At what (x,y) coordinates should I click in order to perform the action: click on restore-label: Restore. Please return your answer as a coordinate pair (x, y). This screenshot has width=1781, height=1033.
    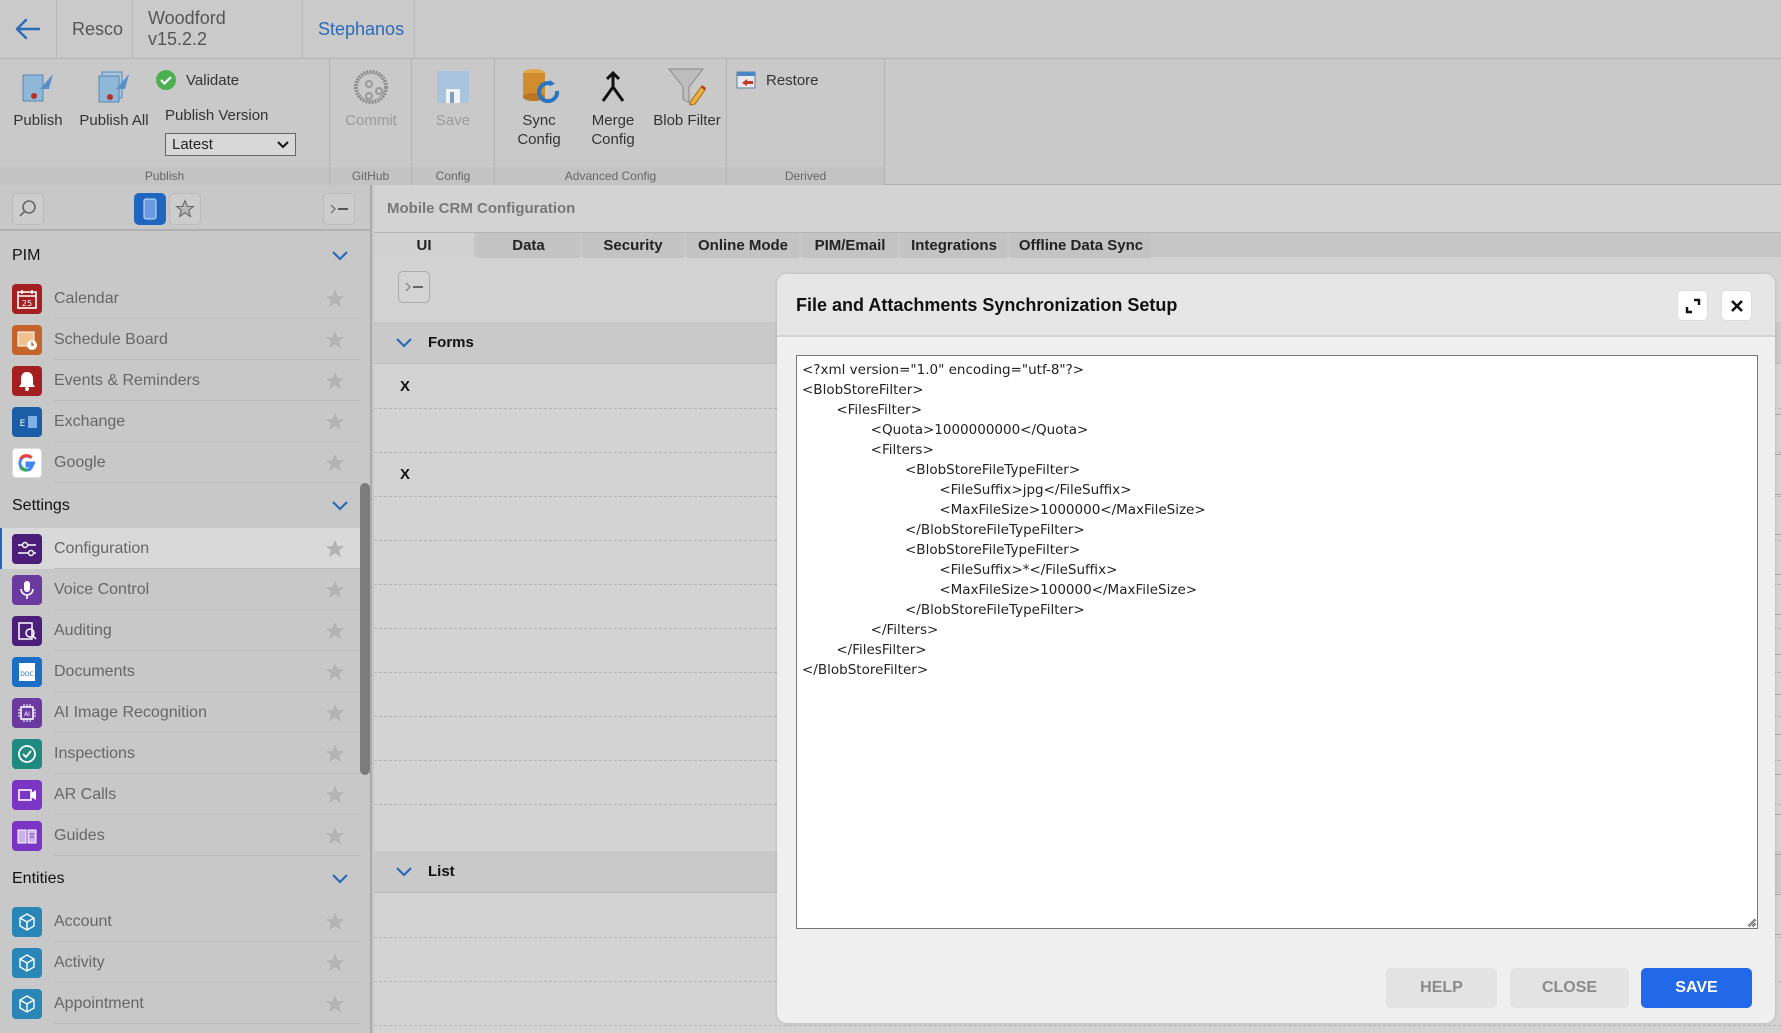
    Looking at the image, I should click on (792, 80).